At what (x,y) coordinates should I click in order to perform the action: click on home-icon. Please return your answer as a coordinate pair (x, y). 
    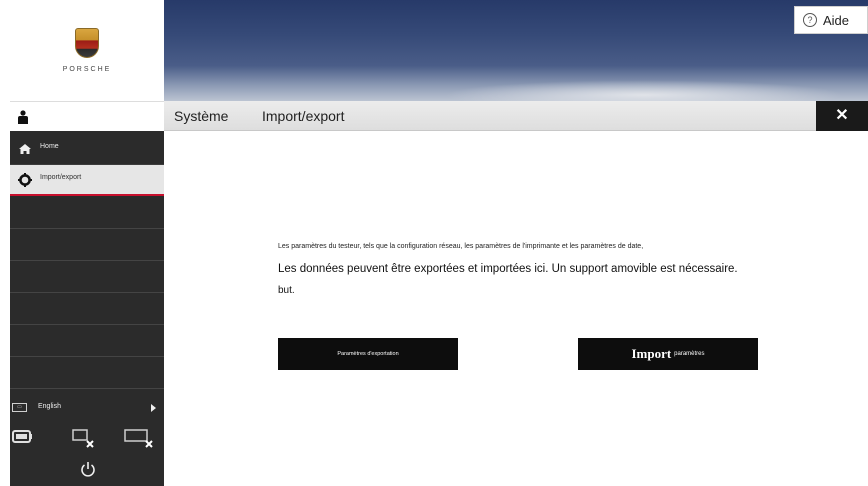
    Looking at the image, I should click on (25, 149).